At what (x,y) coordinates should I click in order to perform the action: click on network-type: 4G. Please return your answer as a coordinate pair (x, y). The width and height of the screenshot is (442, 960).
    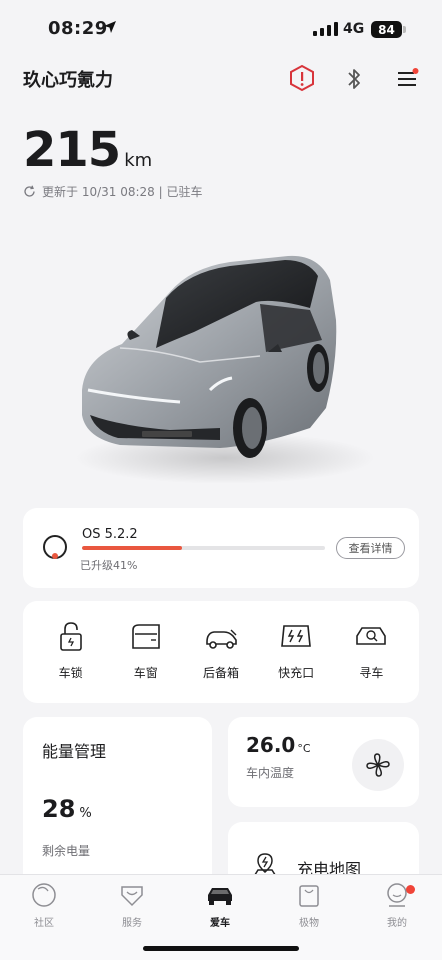
    Looking at the image, I should click on (354, 29).